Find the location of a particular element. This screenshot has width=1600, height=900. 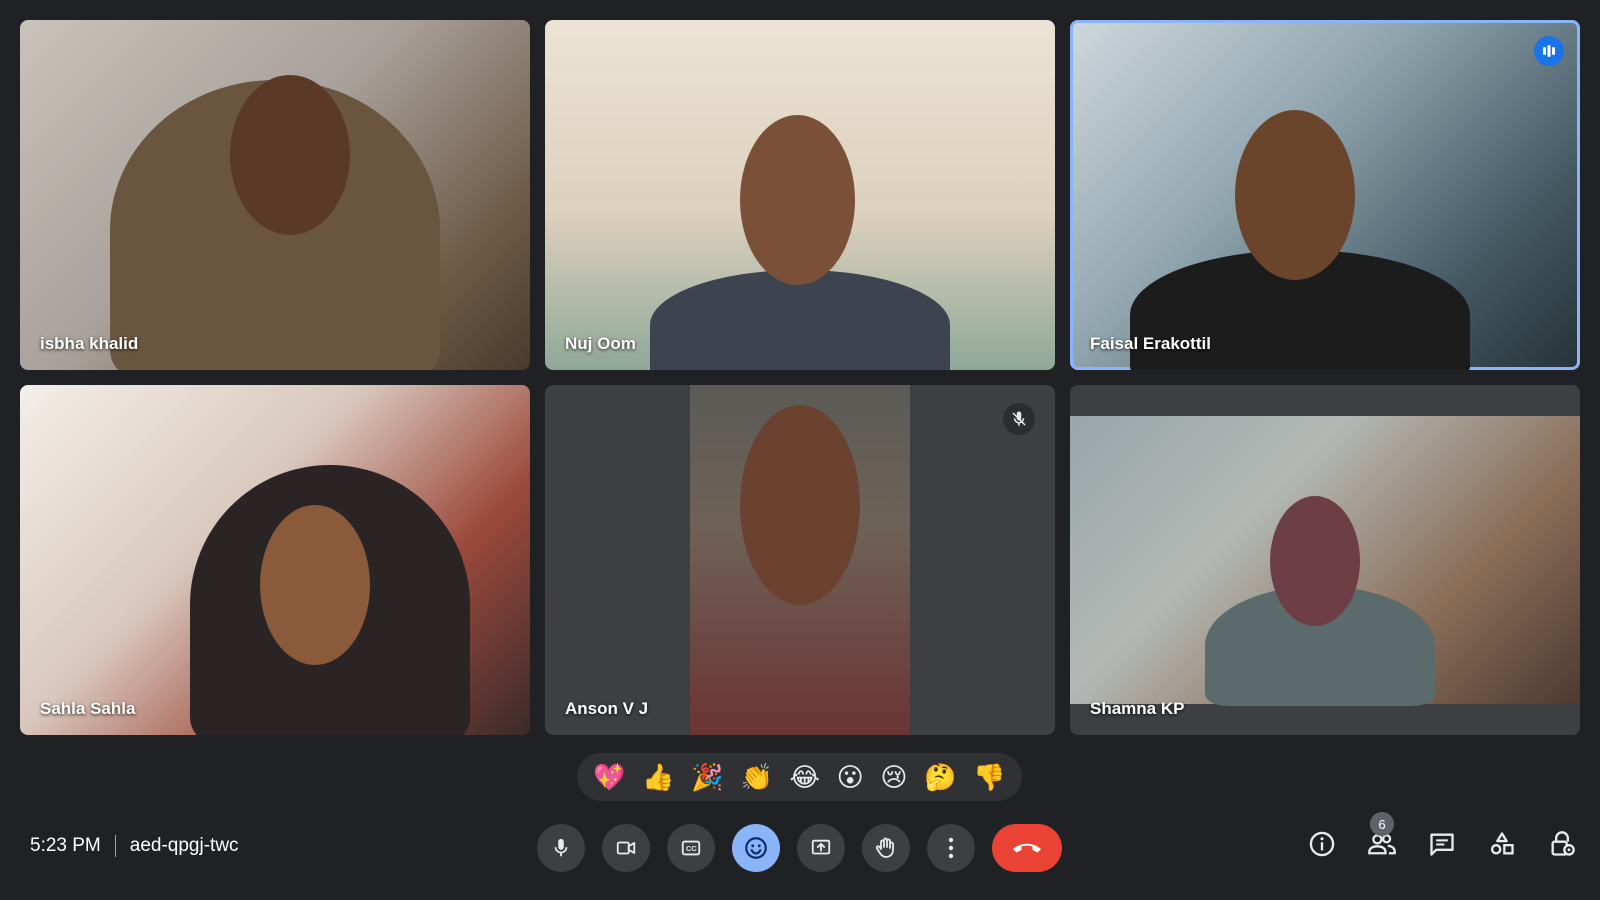

participant-name: Faisal Erakottil is located at coordinates (1150, 343).